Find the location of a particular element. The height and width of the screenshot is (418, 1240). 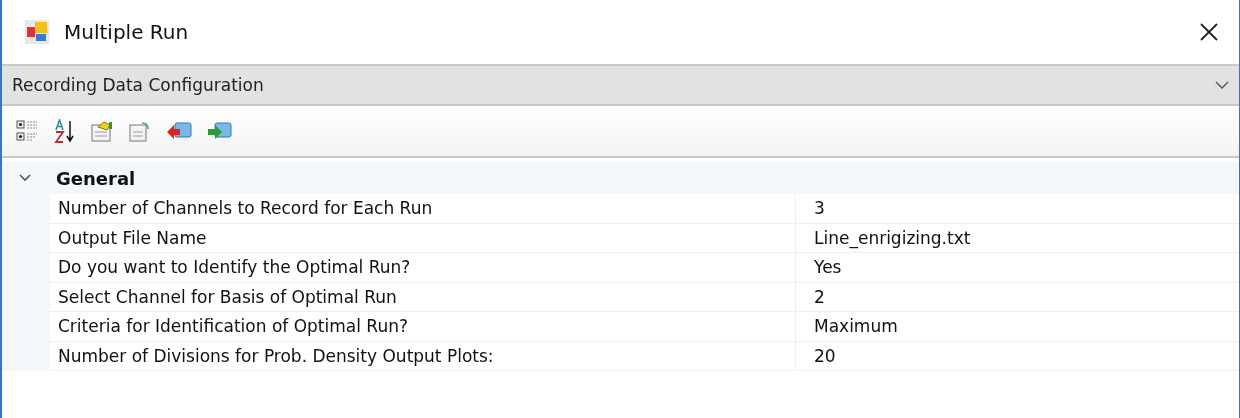

categorized-icon is located at coordinates (28, 131).